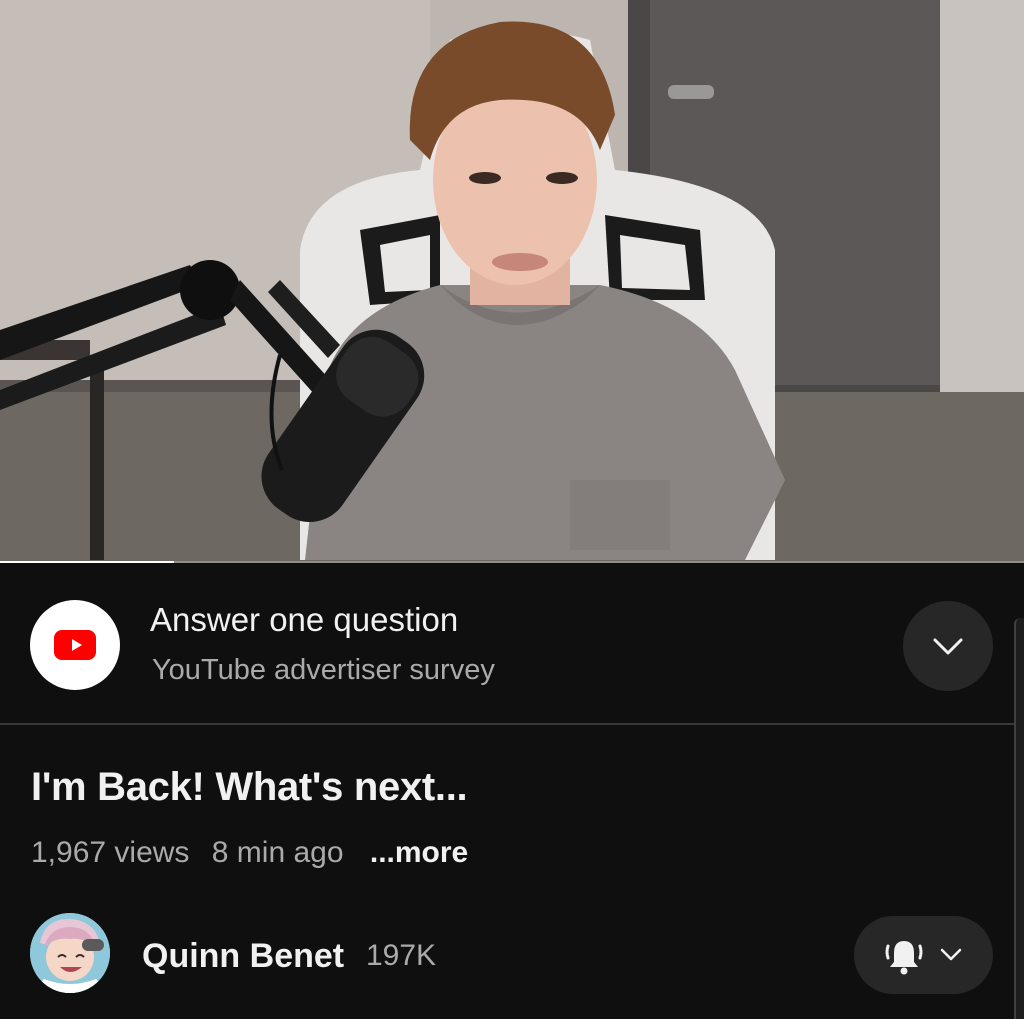 This screenshot has height=1019, width=1024. Describe the element at coordinates (401, 955) in the screenshot. I see `subscriber-count: 197K` at that location.